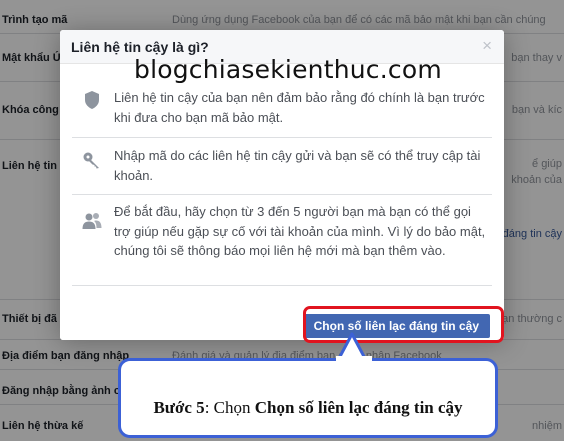  What do you see at coordinates (487, 45) in the screenshot?
I see `close-icon: ×` at bounding box center [487, 45].